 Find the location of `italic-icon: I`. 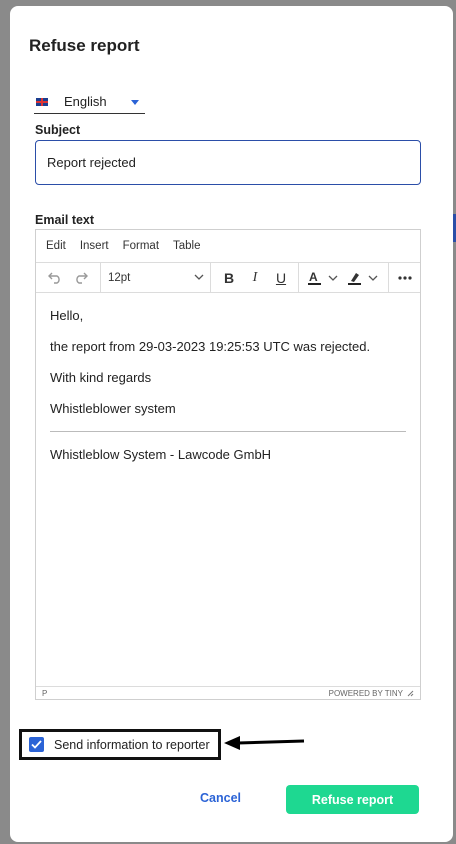

italic-icon: I is located at coordinates (255, 277).